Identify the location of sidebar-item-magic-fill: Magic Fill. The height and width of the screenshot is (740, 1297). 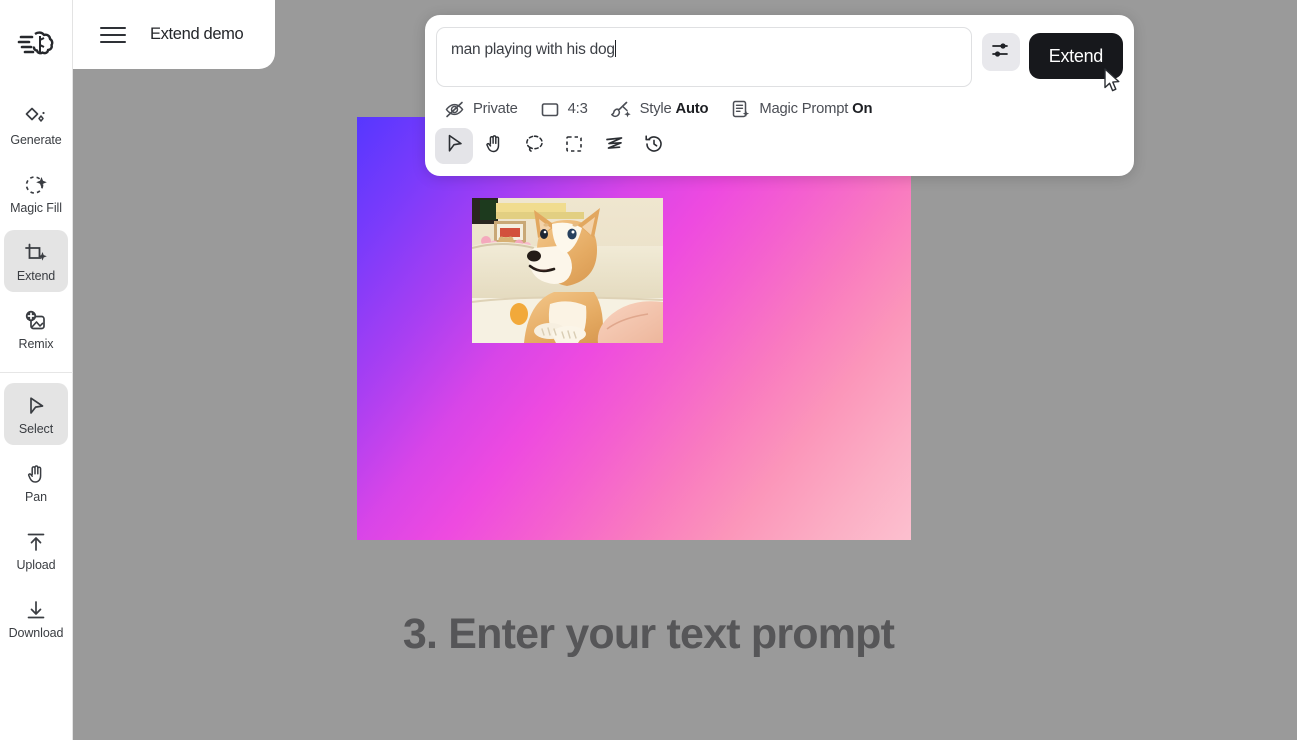
(36, 193).